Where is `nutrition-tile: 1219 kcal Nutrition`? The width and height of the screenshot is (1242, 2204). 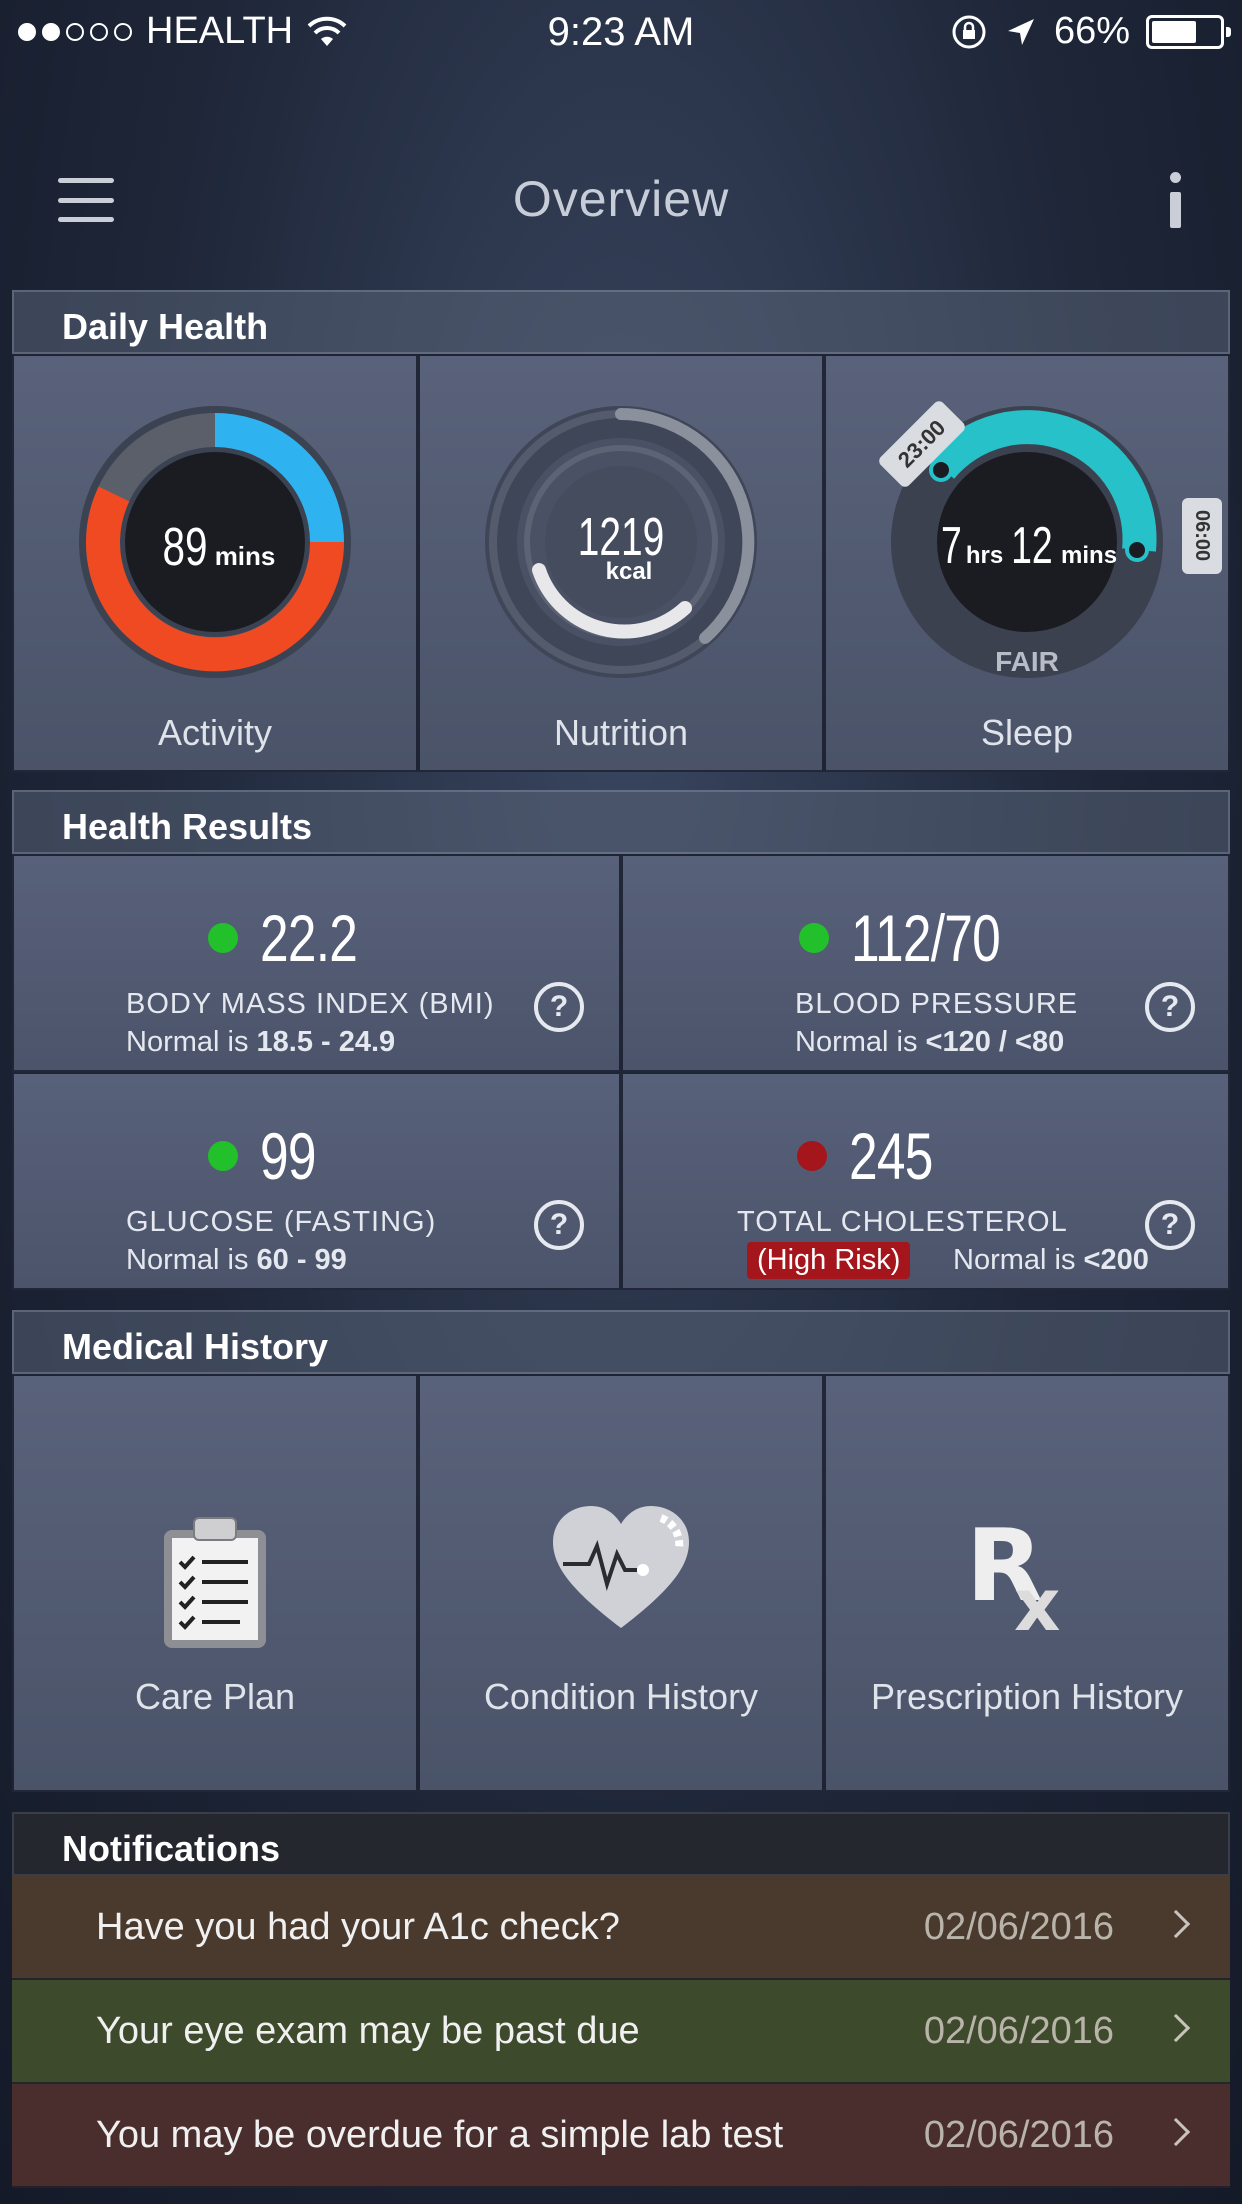
nutrition-tile: 1219 kcal Nutrition is located at coordinates (621, 563).